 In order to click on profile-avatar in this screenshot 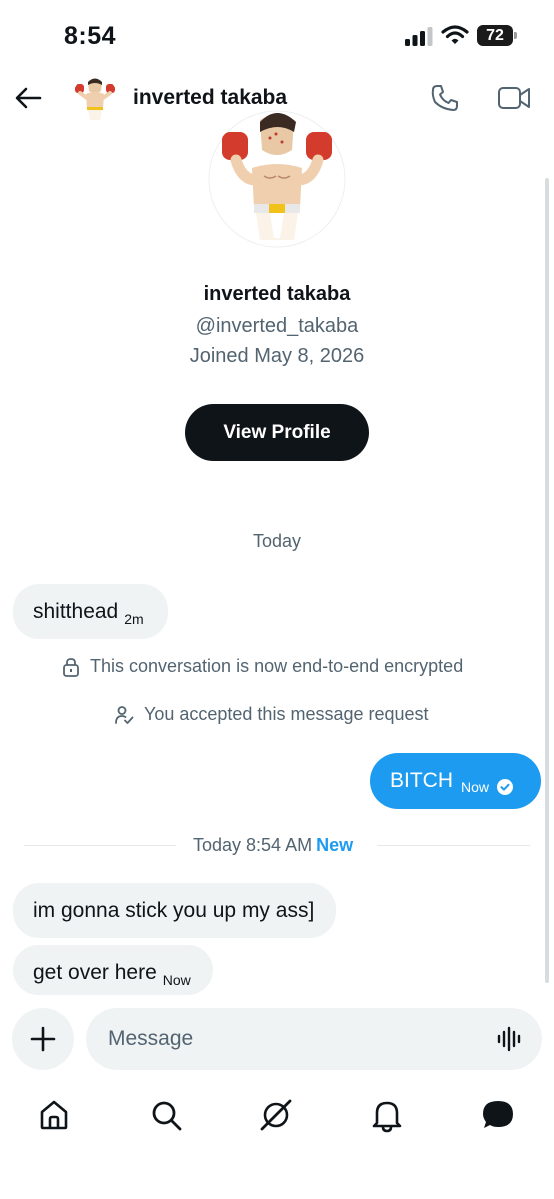, I will do `click(277, 179)`.